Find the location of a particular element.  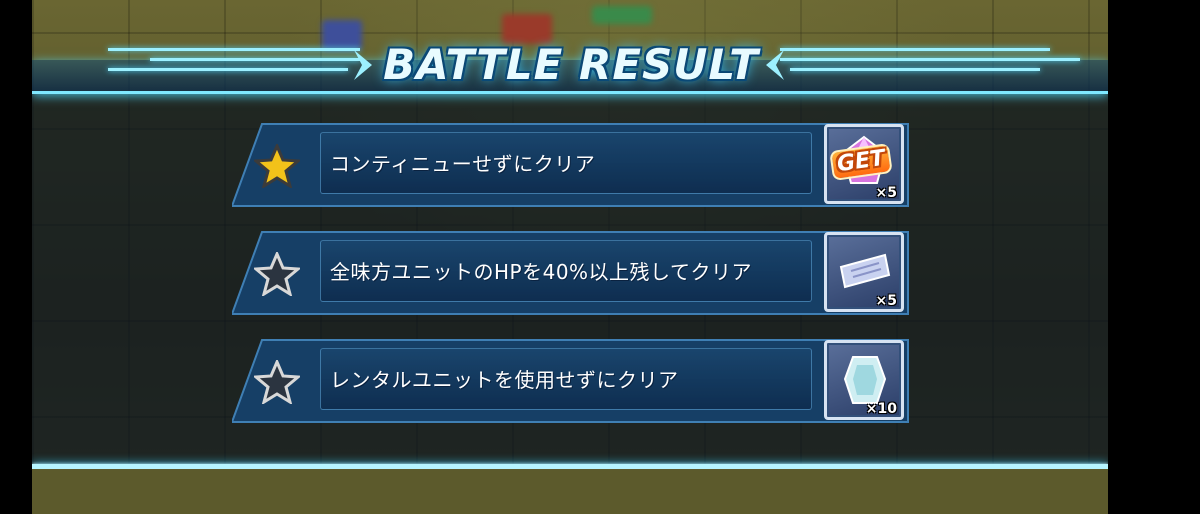

mission-row: 全味方ユニットのHPを40%以上残してクリア ×5 is located at coordinates (571, 273).